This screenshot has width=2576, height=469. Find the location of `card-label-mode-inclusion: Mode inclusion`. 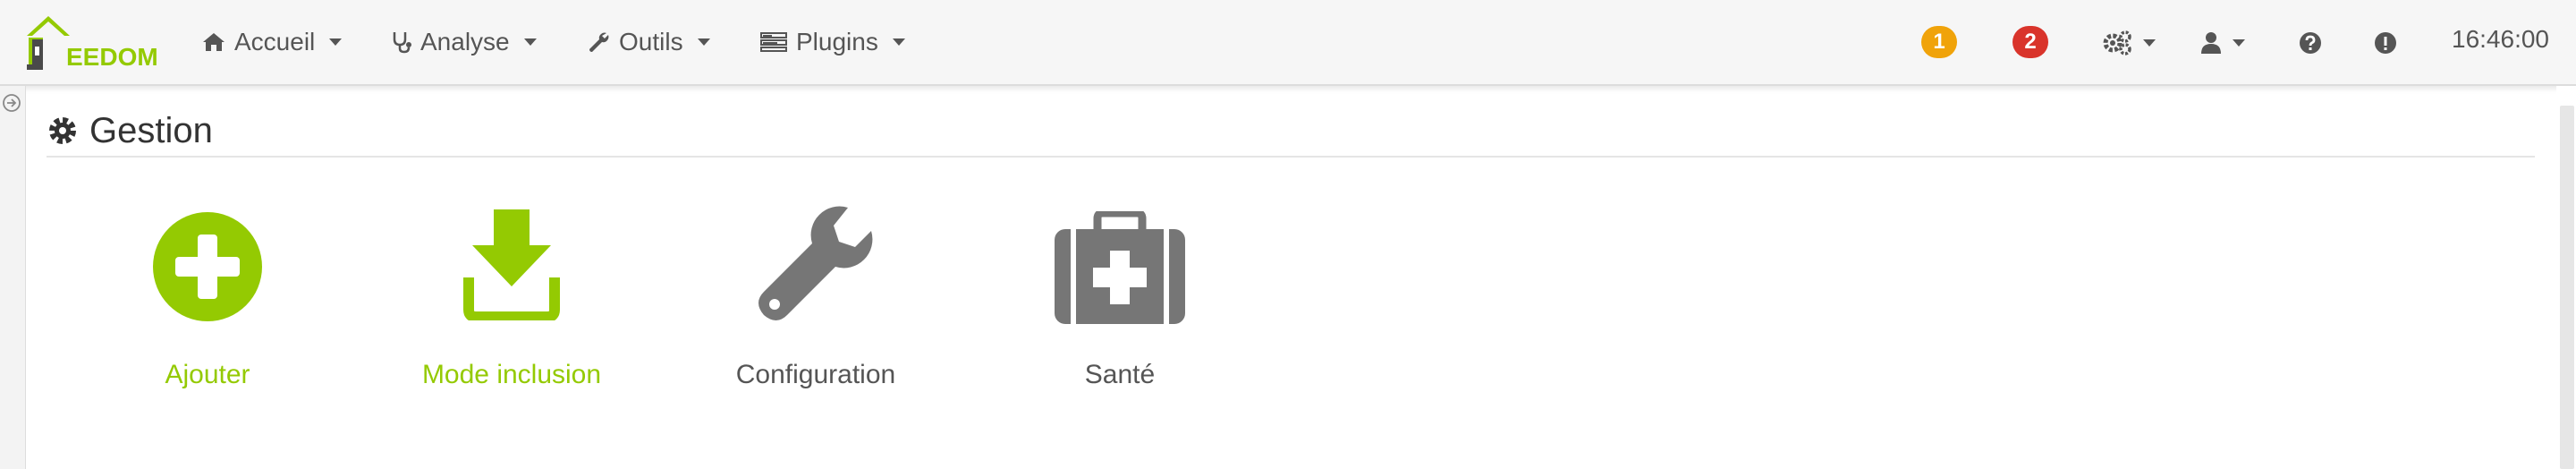

card-label-mode-inclusion: Mode inclusion is located at coordinates (511, 374).